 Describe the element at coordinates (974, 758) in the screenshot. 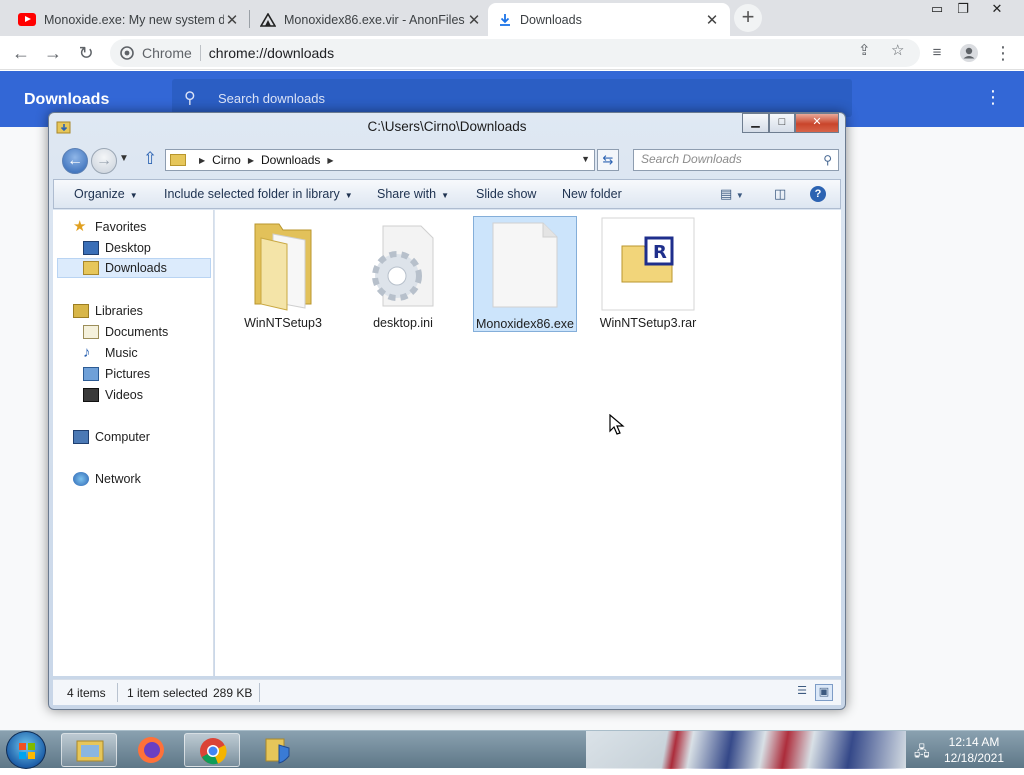

I see `clock-date: 12/18/2021` at that location.